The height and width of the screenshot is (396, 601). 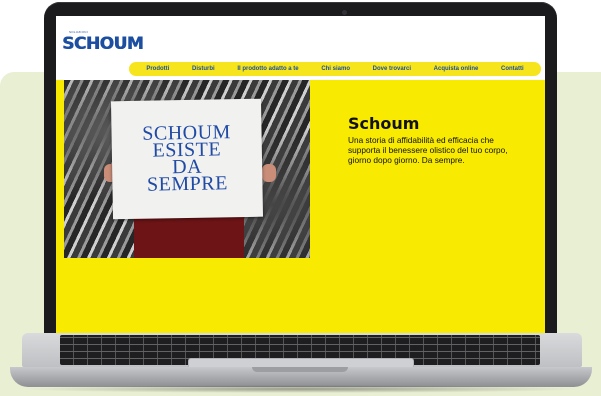 What do you see at coordinates (301, 389) in the screenshot?
I see `laptop-shadow` at bounding box center [301, 389].